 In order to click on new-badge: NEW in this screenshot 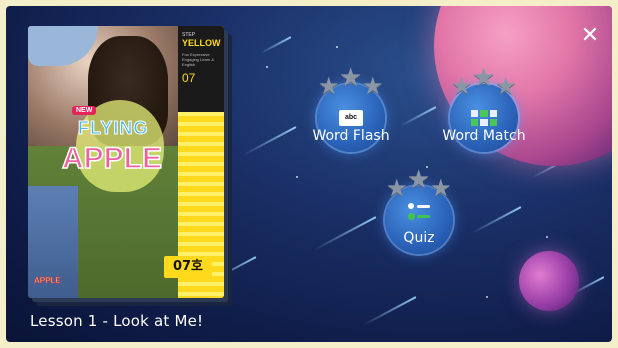, I will do `click(84, 110)`.